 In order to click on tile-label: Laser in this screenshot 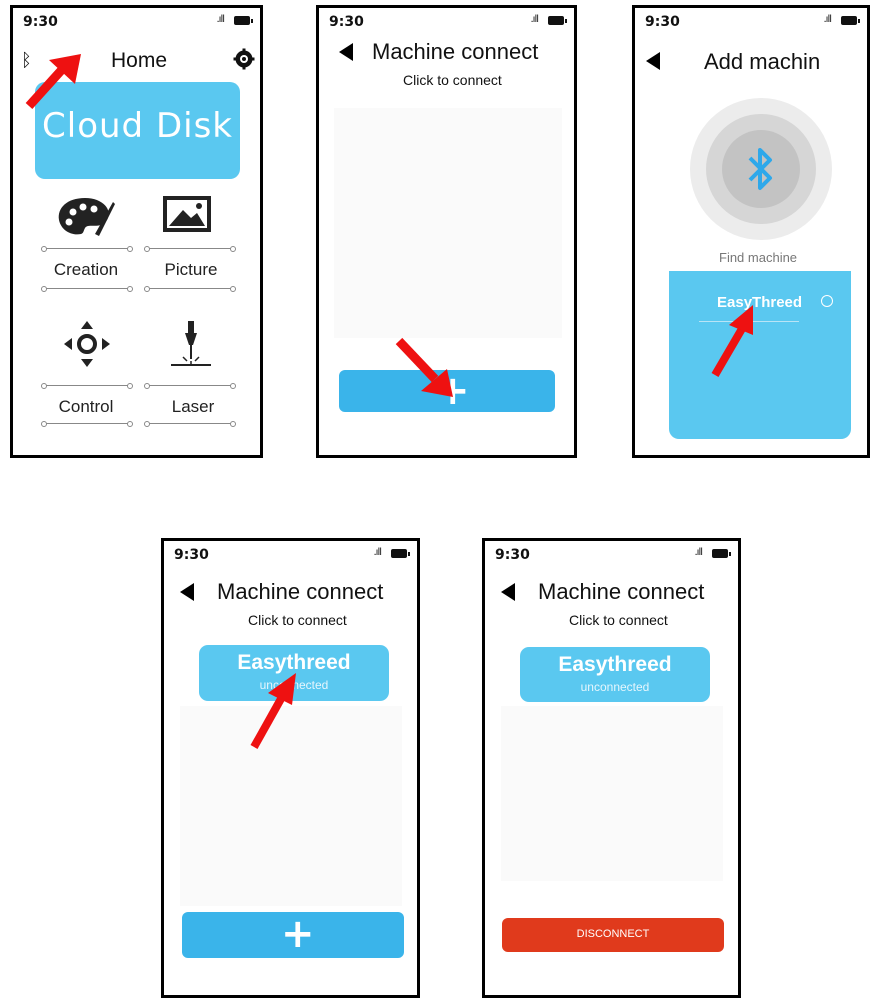, I will do `click(193, 406)`.